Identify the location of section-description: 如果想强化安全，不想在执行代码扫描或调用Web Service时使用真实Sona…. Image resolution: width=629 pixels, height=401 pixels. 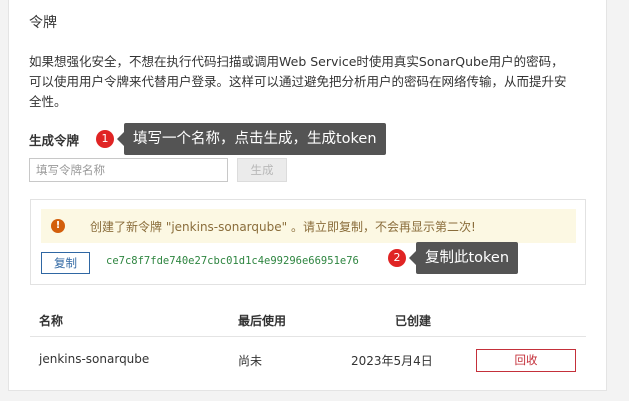
(298, 81).